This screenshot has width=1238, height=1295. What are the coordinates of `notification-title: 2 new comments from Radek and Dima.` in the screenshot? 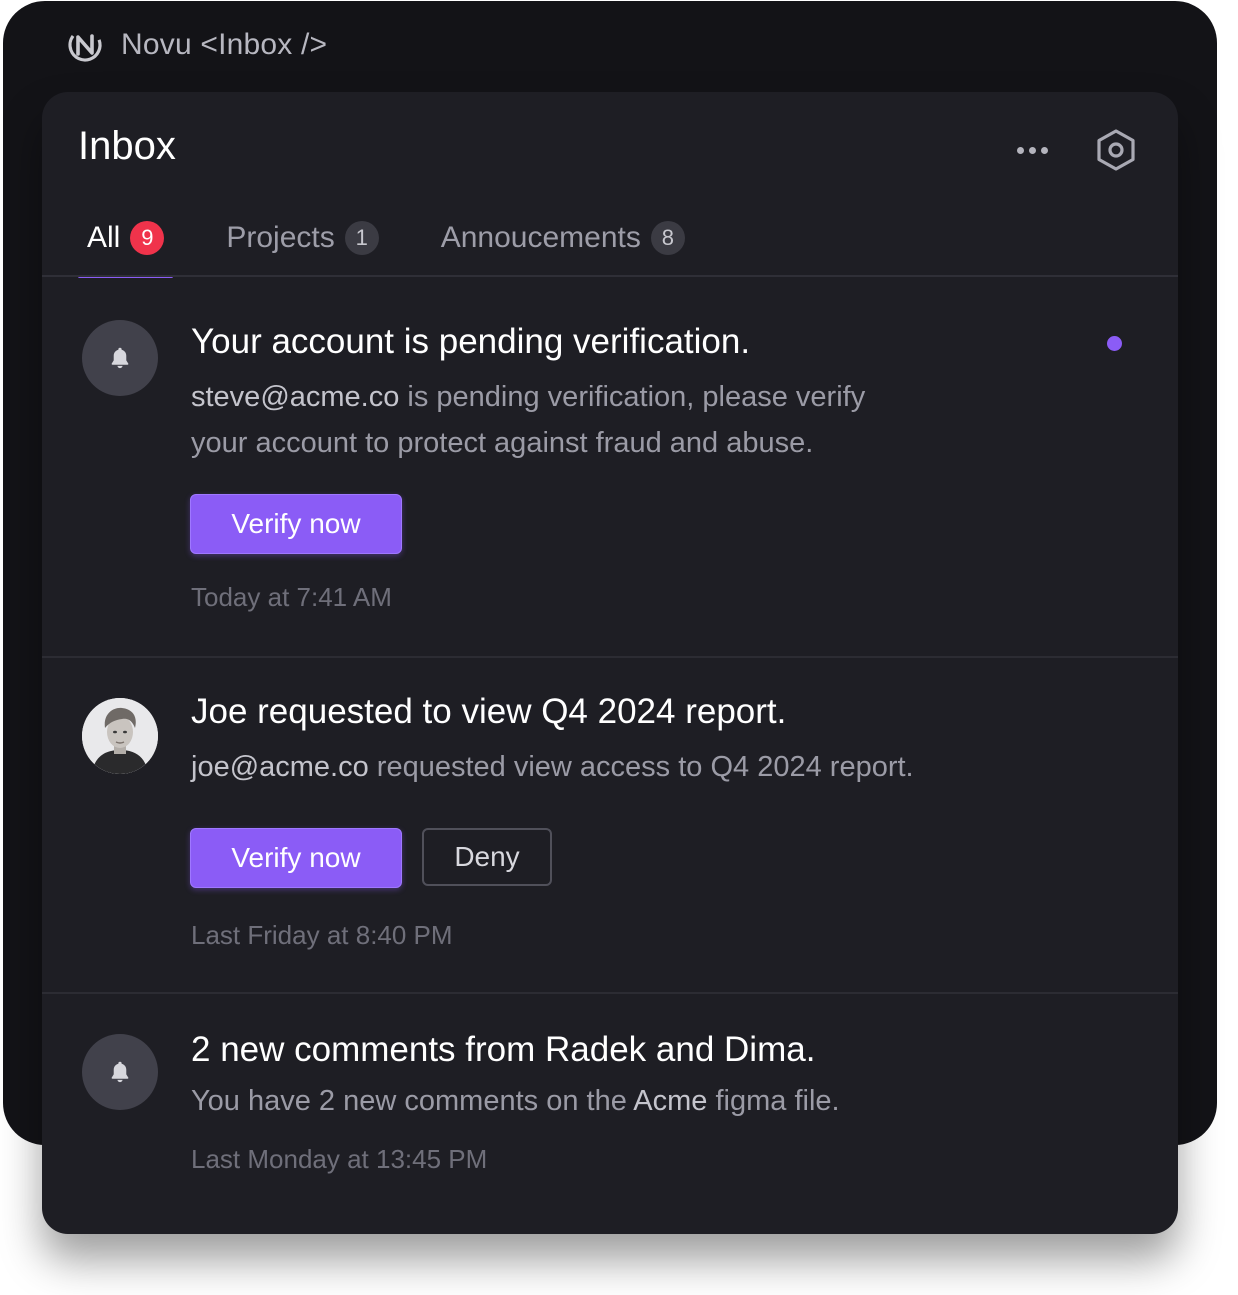 It's located at (503, 1049).